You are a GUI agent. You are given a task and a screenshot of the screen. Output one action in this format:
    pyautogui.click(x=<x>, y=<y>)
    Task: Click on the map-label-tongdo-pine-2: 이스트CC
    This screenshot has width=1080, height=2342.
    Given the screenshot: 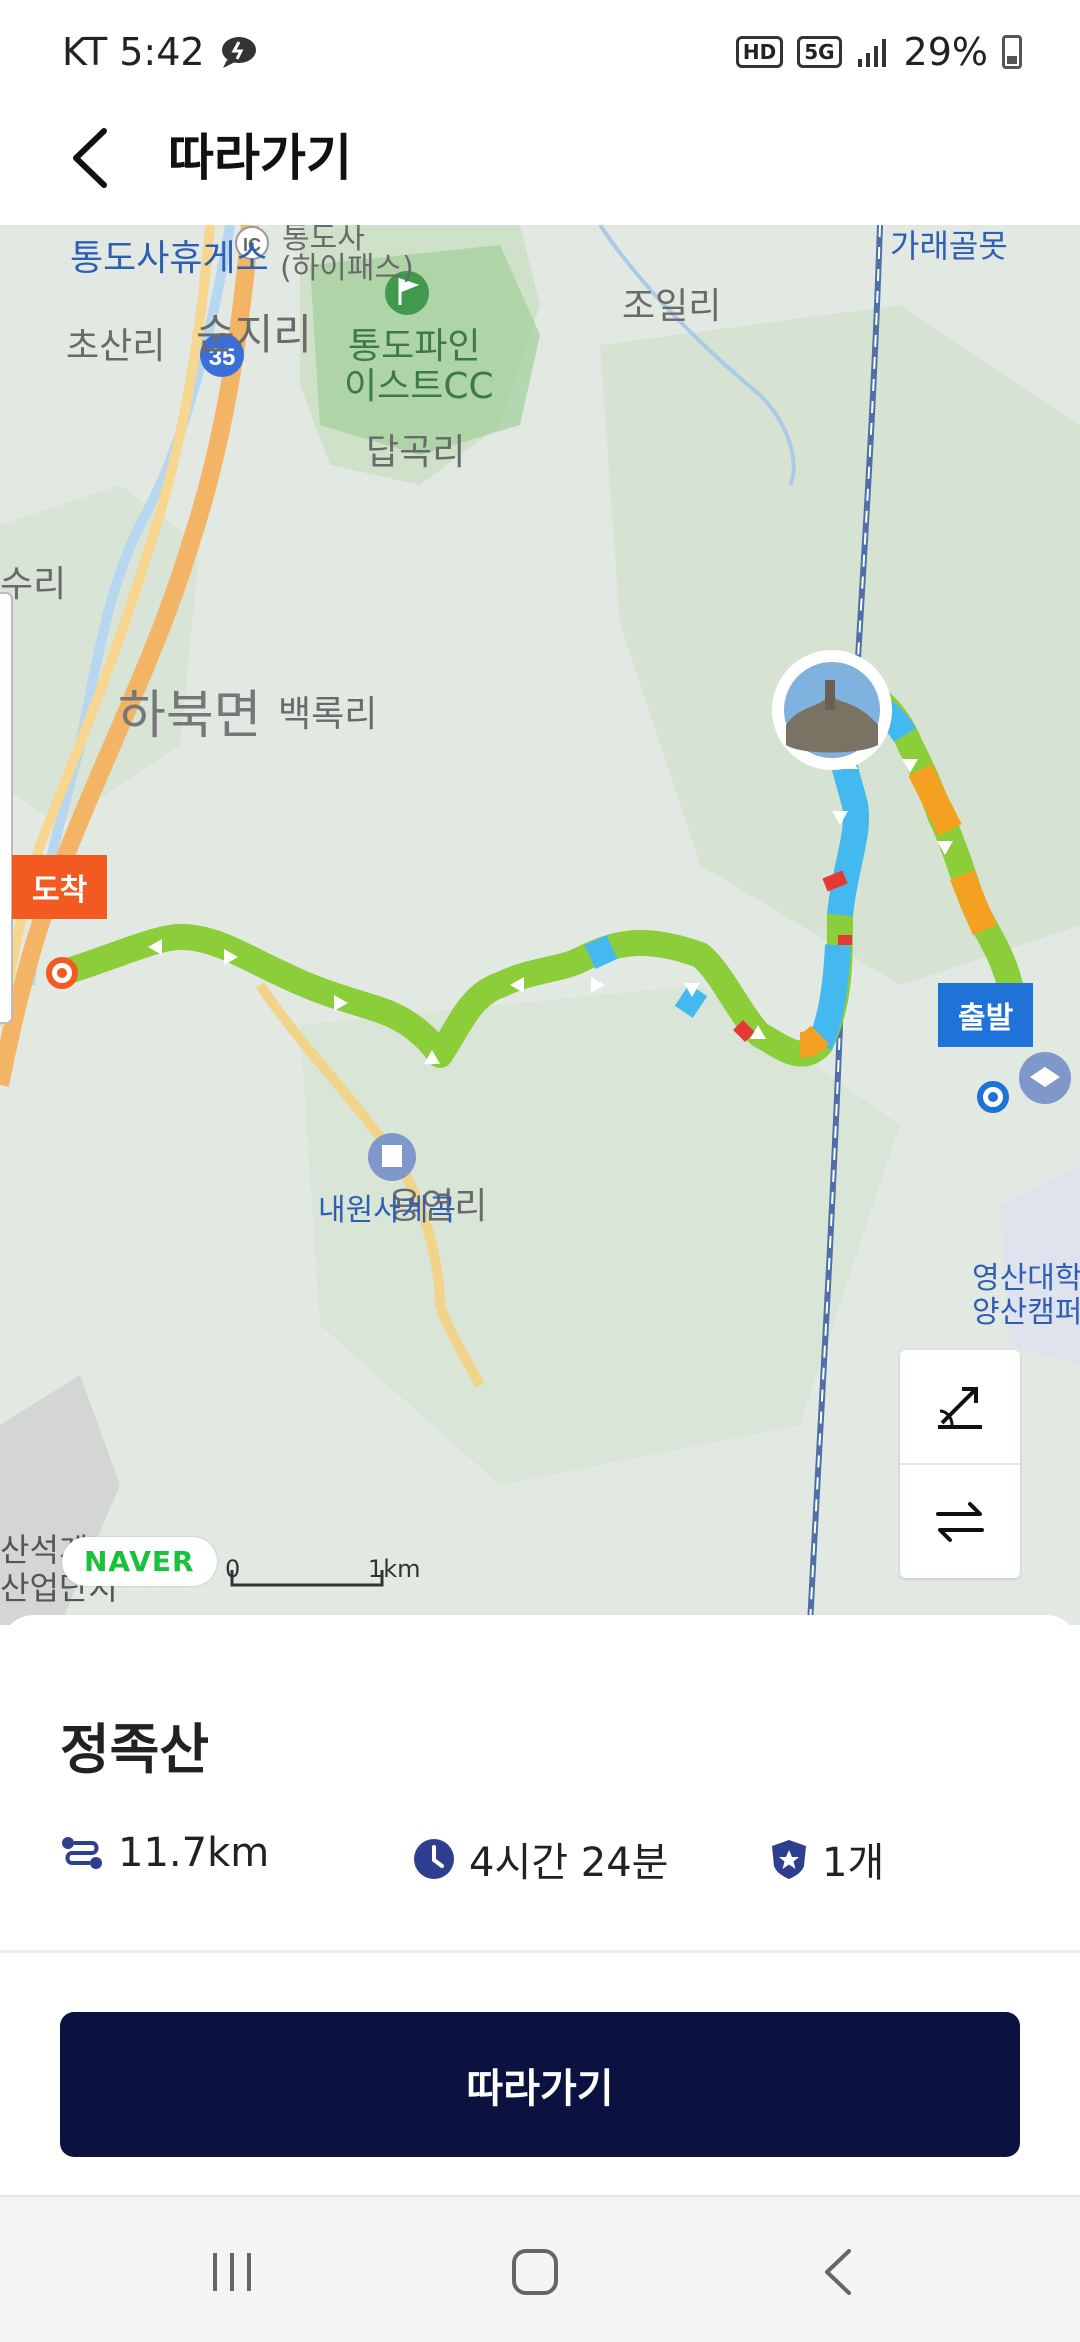 What is the action you would take?
    pyautogui.click(x=419, y=386)
    